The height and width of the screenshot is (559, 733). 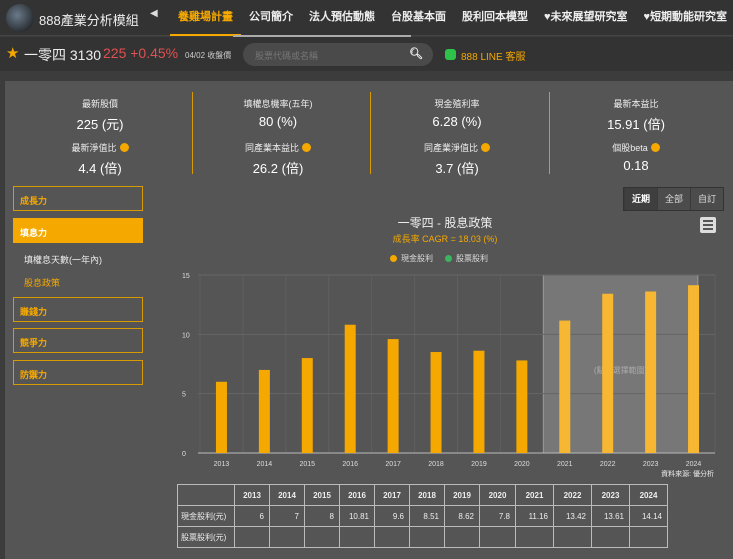 I want to click on table-cell: 9.6, so click(x=392, y=516).